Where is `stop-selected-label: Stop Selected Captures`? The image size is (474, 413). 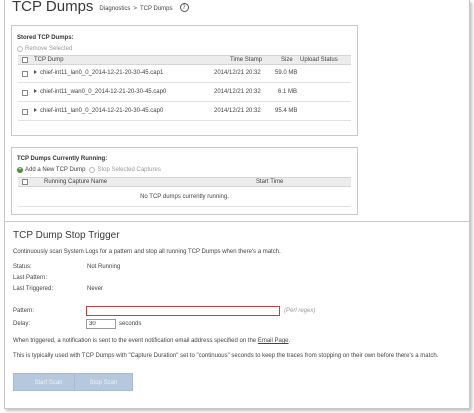 stop-selected-label: Stop Selected Captures is located at coordinates (129, 170).